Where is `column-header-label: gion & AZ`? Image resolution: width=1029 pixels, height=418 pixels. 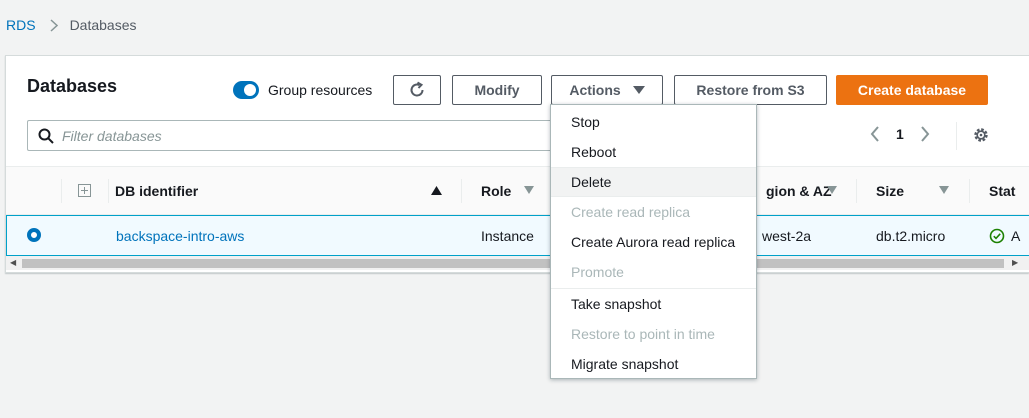
column-header-label: gion & AZ is located at coordinates (799, 191).